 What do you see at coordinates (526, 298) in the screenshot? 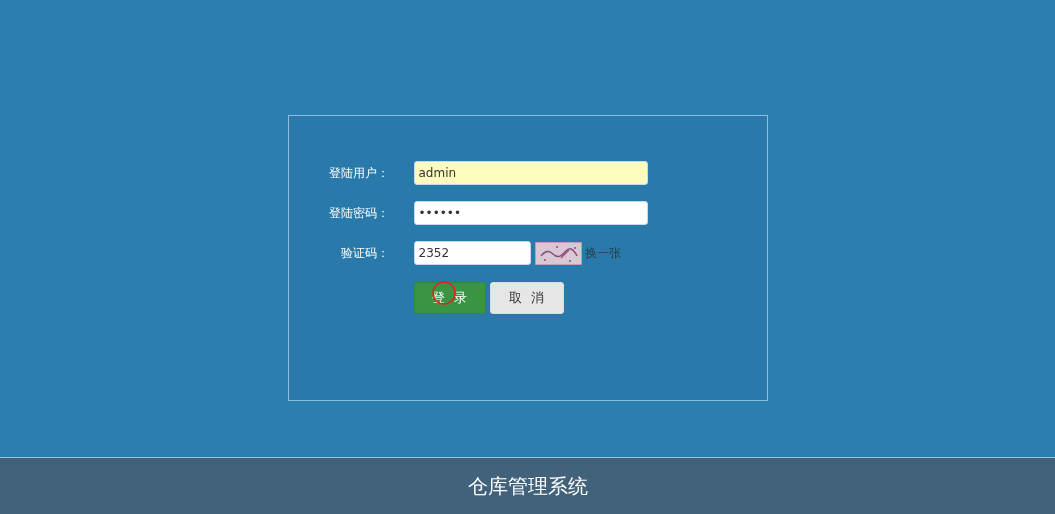
I see `cancel-button: 取 消` at bounding box center [526, 298].